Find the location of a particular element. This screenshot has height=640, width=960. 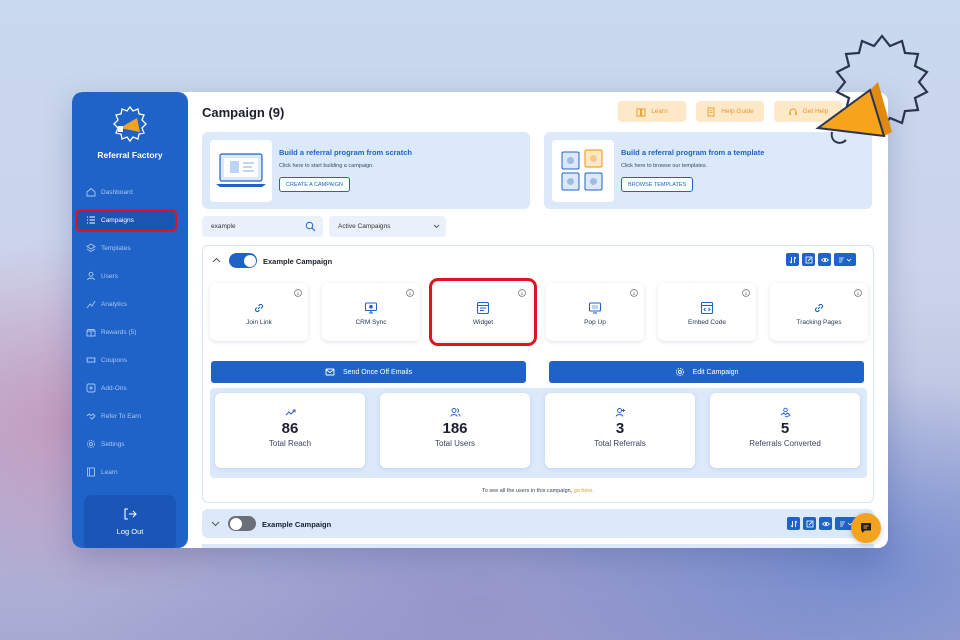

search-icon is located at coordinates (310, 226).